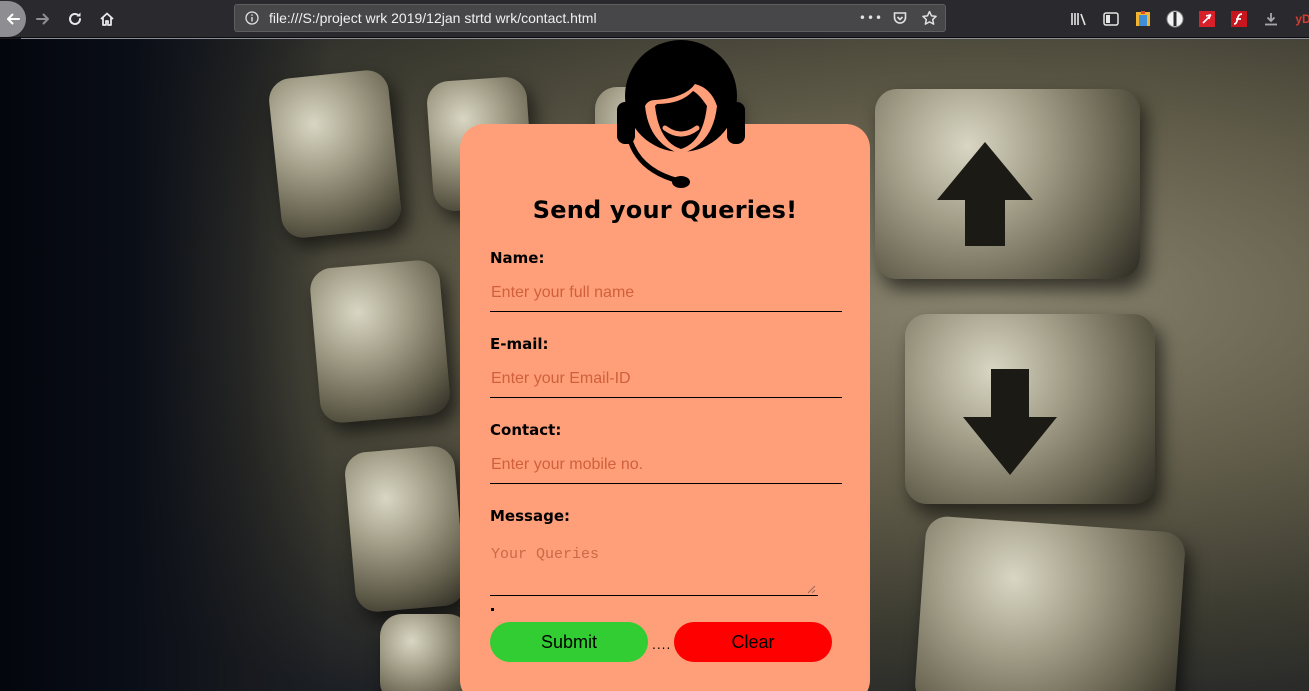 Image resolution: width=1309 pixels, height=691 pixels. I want to click on arrow-up-icon, so click(985, 194).